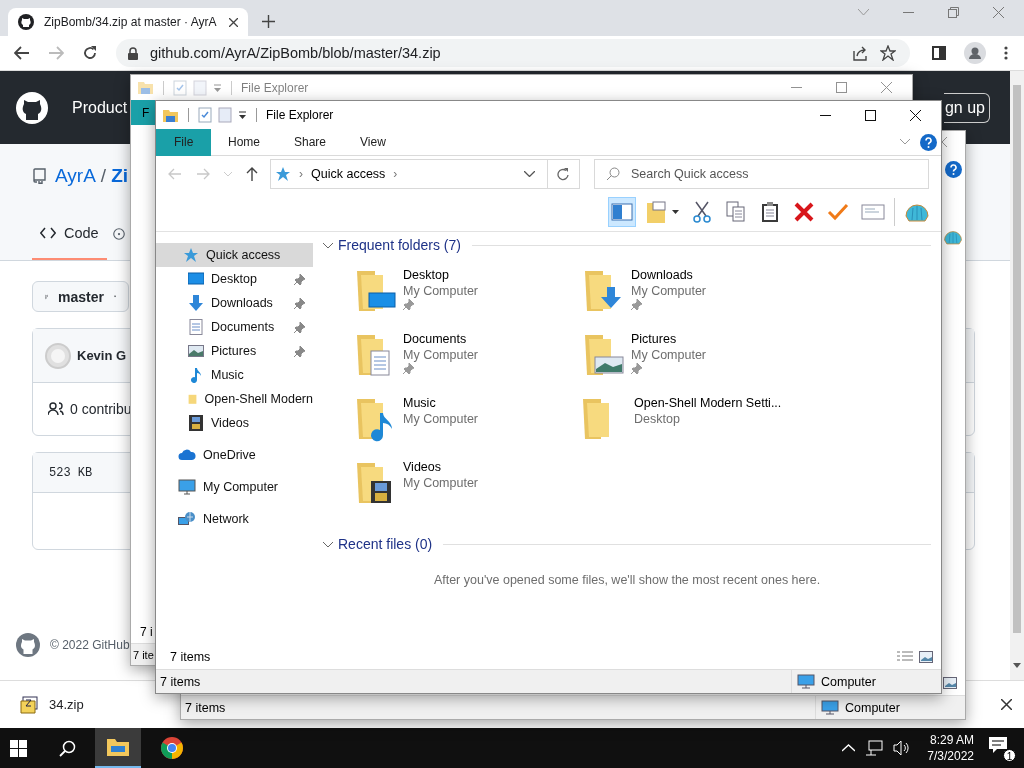  What do you see at coordinates (252, 174) in the screenshot?
I see `up-icon` at bounding box center [252, 174].